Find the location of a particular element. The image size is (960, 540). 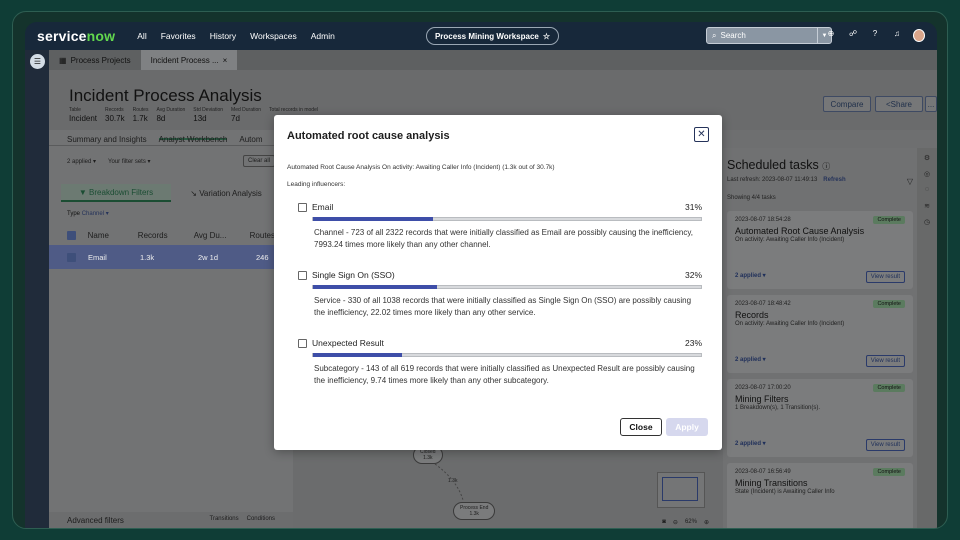

advanced-filters-label: Advanced filters is located at coordinates (95, 521).